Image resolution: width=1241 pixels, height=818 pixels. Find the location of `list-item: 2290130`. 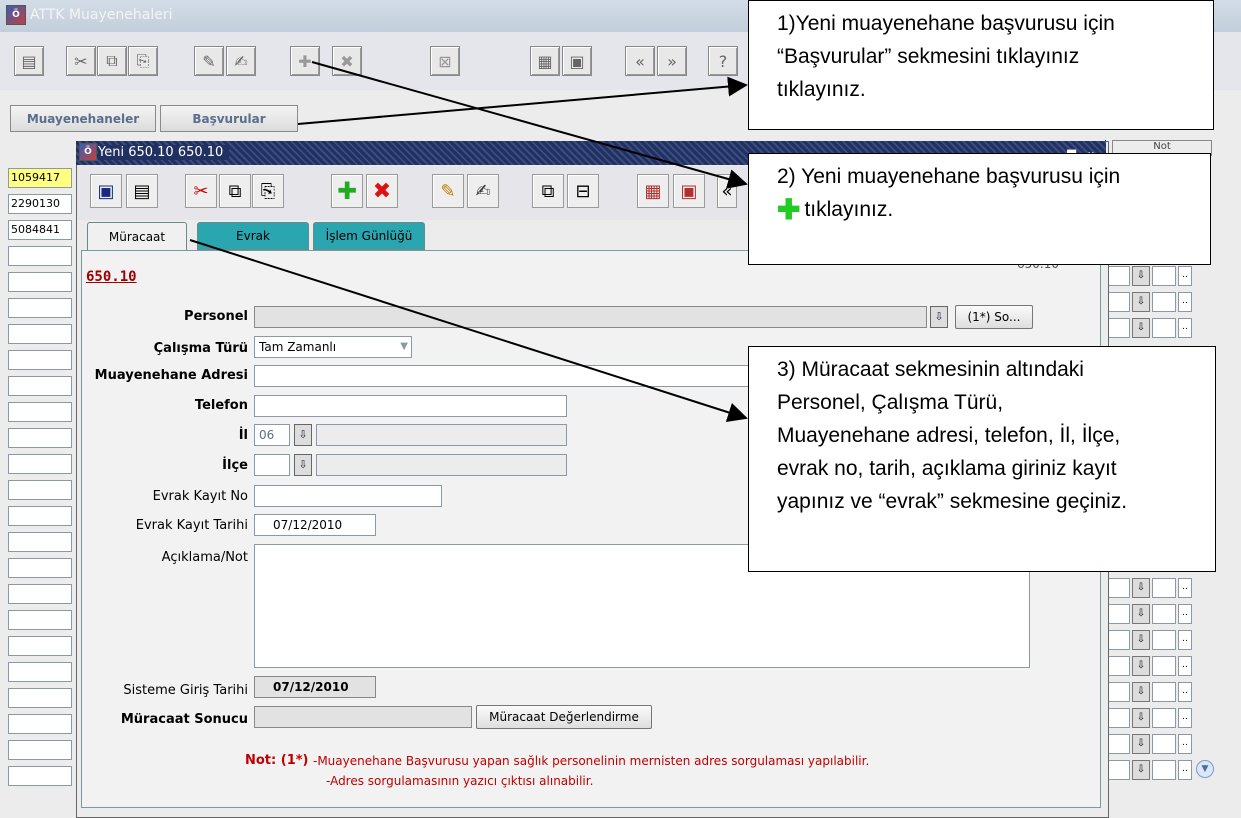

list-item: 2290130 is located at coordinates (40, 204).